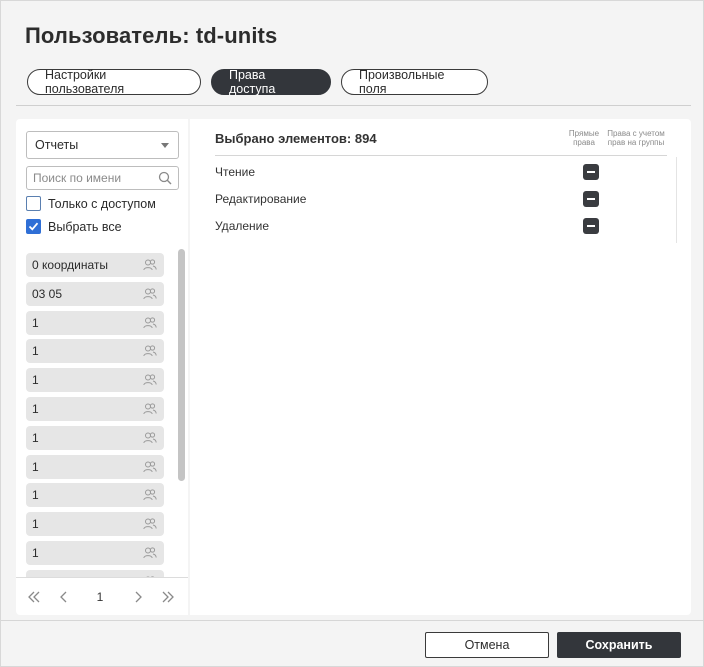  I want to click on list-scrollbar-thumb, so click(181, 365).